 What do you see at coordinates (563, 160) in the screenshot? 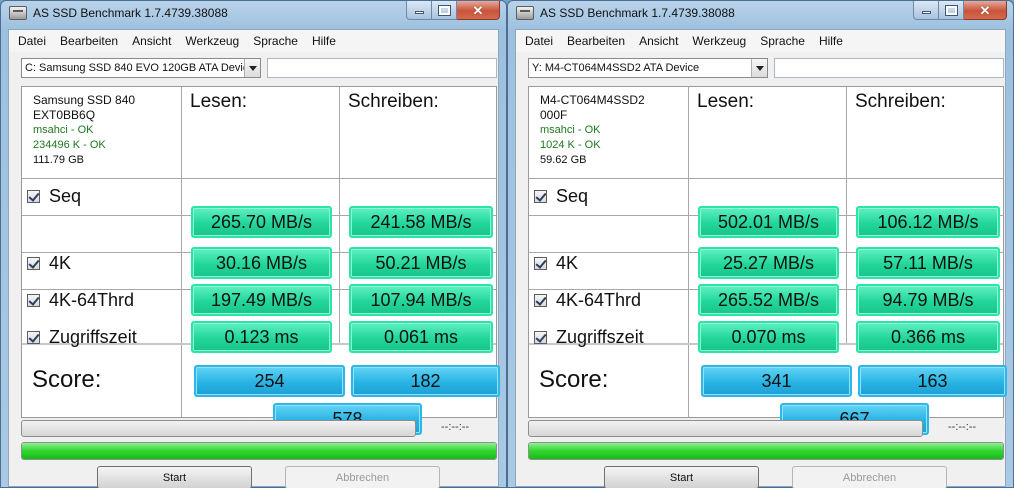
I see `drive-size: 59.62 GB` at bounding box center [563, 160].